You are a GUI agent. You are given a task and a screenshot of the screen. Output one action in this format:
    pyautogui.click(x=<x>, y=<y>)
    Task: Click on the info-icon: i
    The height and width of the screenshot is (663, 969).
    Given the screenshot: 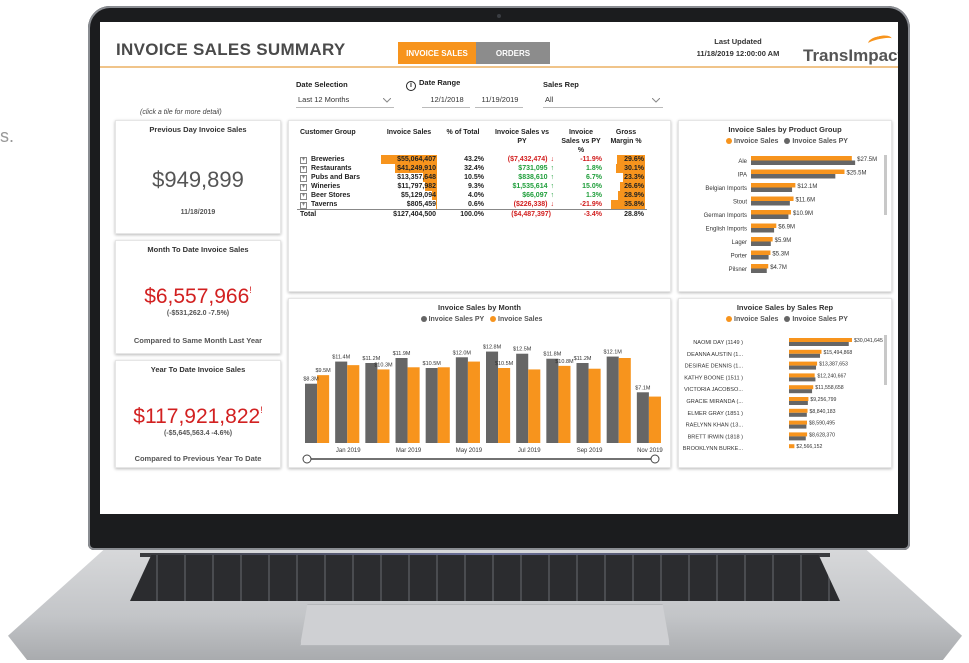 What is the action you would take?
    pyautogui.click(x=411, y=86)
    